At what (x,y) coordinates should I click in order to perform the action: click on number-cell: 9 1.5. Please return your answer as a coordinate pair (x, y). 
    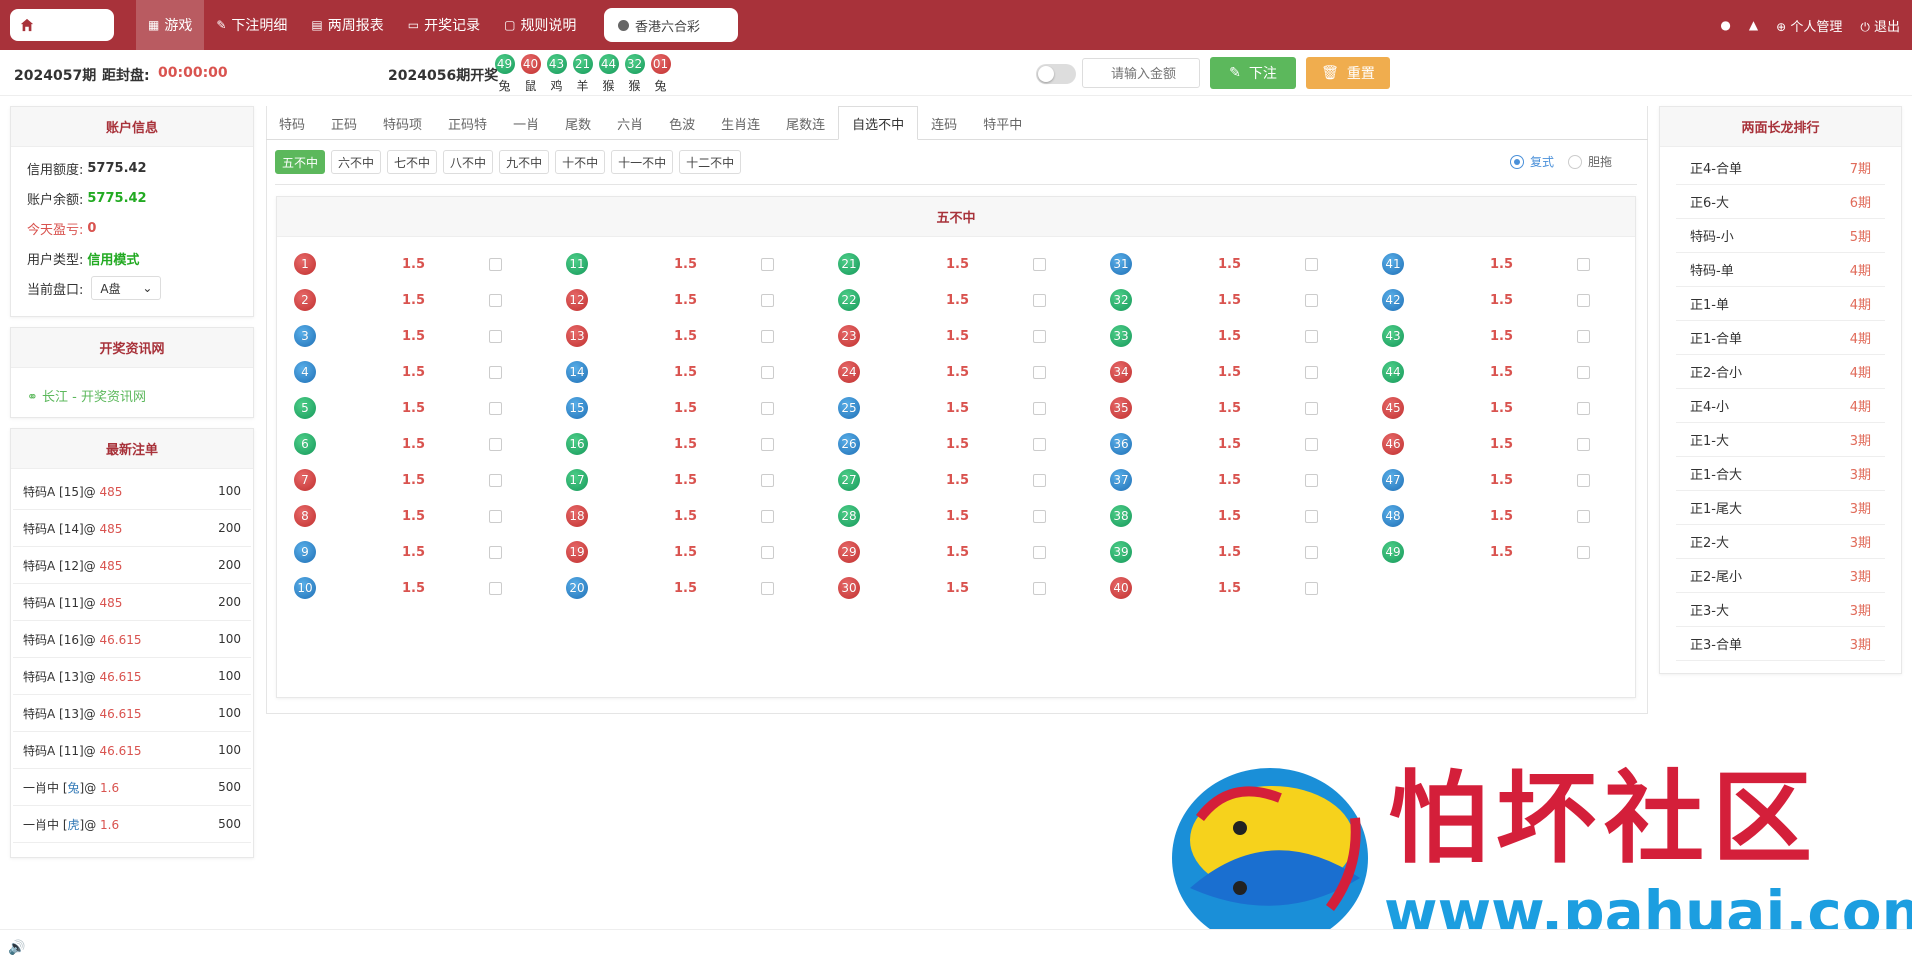
    Looking at the image, I should click on (413, 552).